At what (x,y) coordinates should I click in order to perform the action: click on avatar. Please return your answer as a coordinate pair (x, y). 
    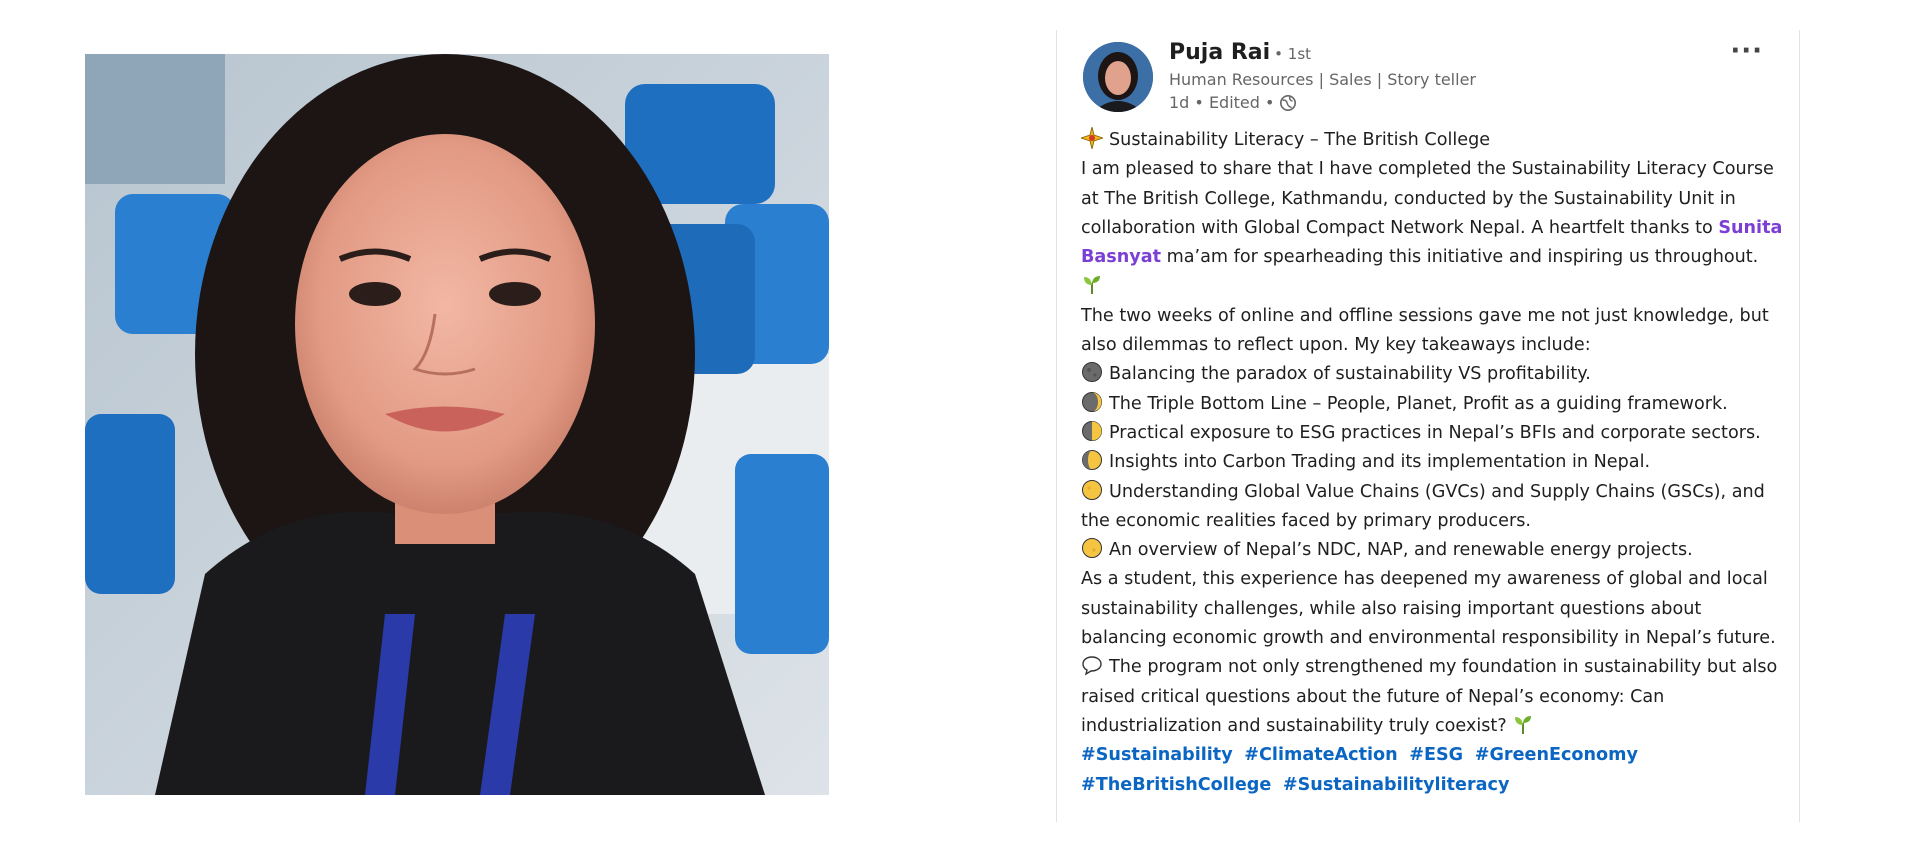
    Looking at the image, I should click on (1118, 77).